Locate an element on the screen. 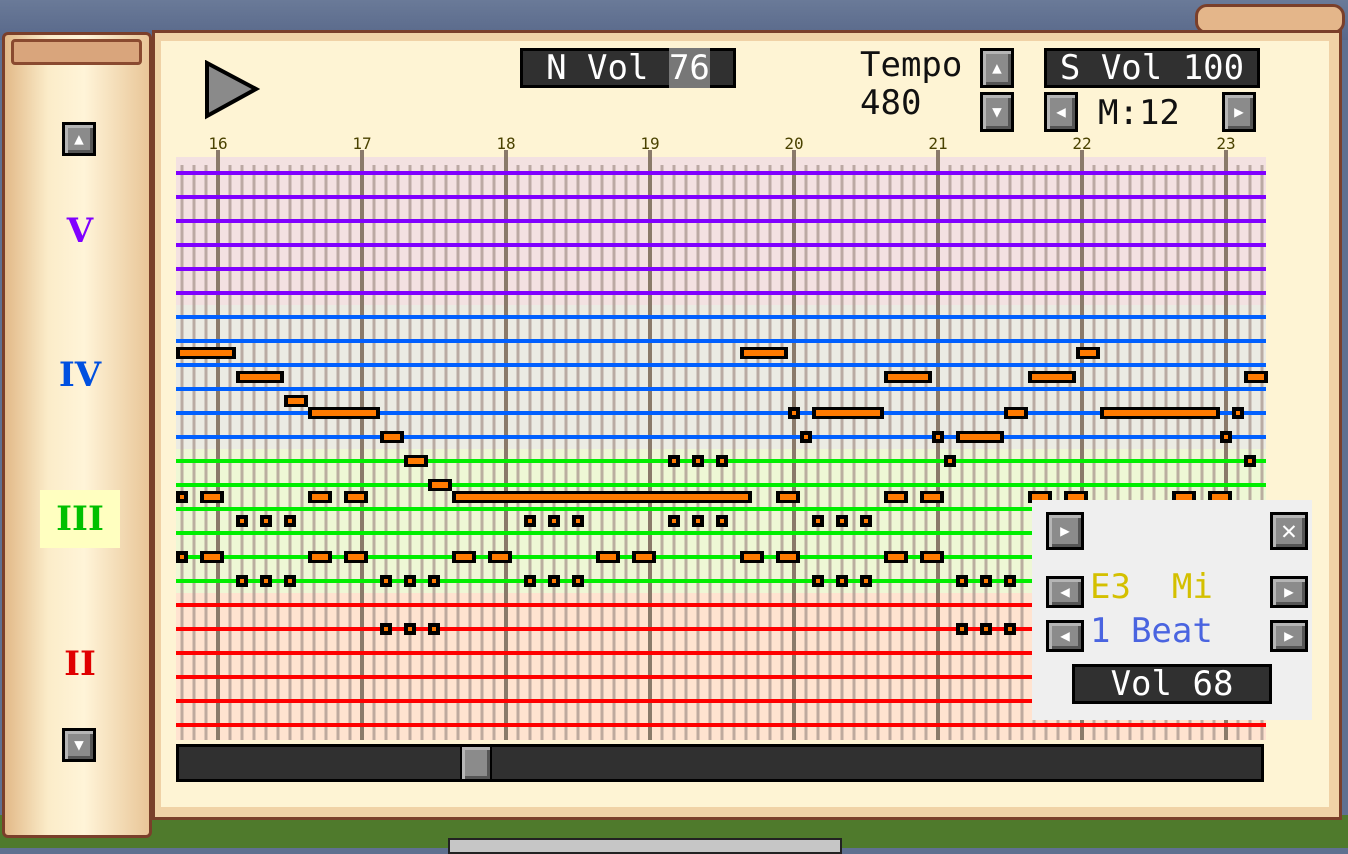  pitch-label: E3 Mi is located at coordinates (1151, 587).